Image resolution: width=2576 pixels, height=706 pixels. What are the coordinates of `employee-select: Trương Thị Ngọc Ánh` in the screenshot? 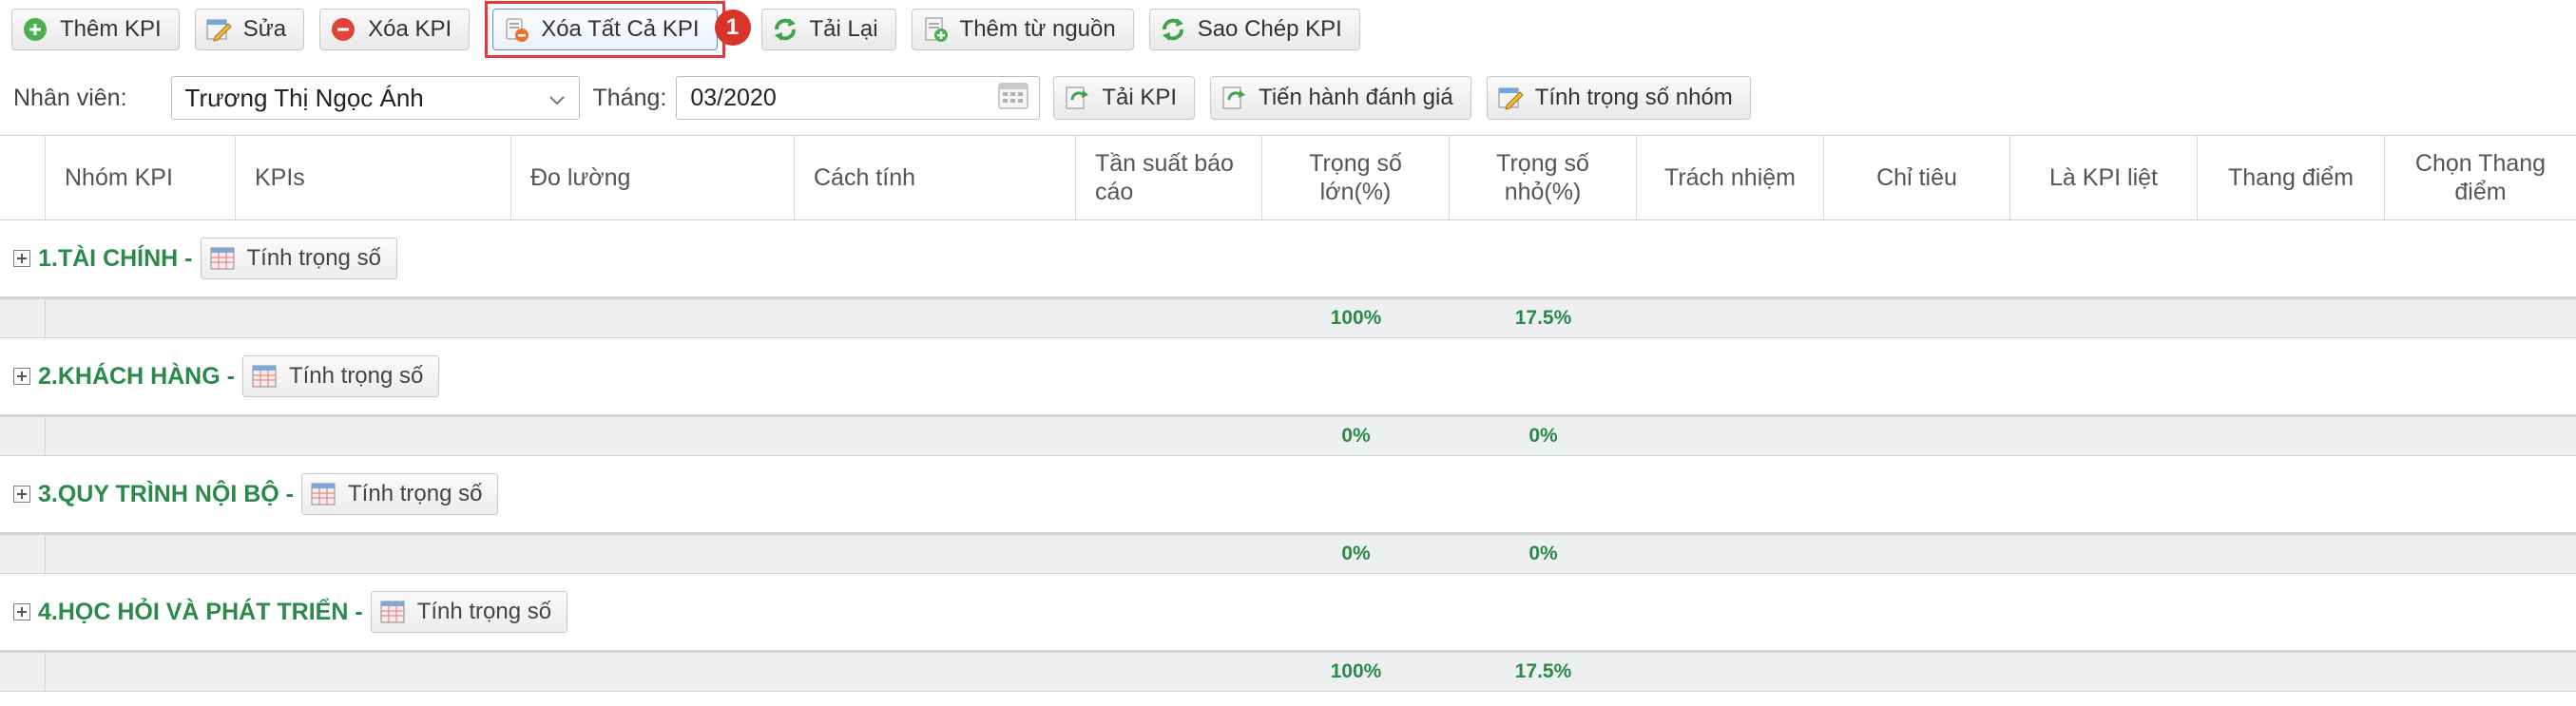 It's located at (375, 98).